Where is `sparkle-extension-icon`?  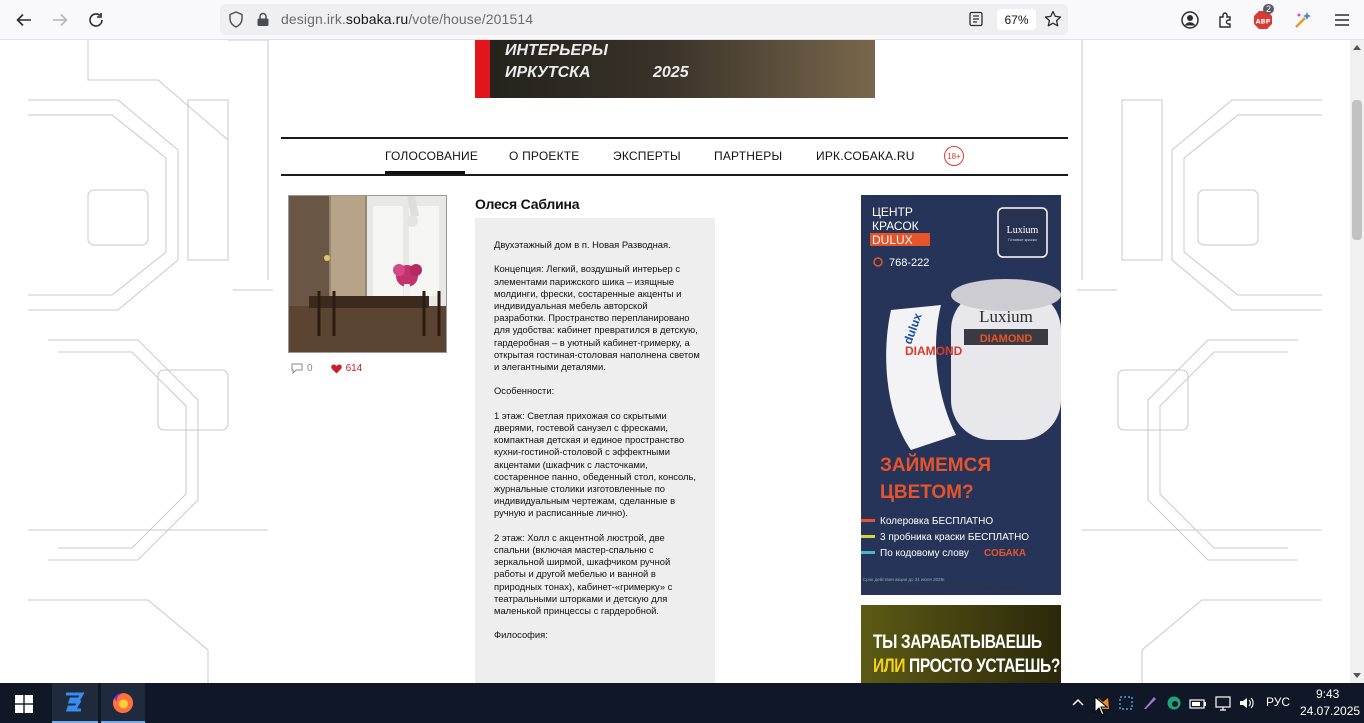
sparkle-extension-icon is located at coordinates (1303, 20).